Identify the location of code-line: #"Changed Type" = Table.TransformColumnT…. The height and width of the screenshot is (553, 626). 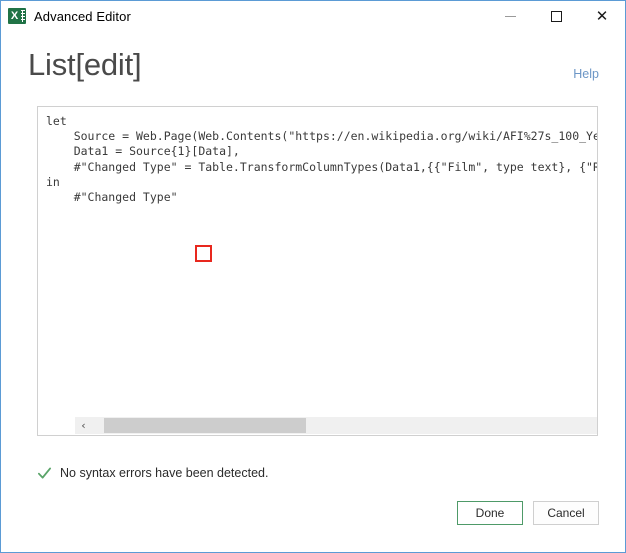
(322, 166).